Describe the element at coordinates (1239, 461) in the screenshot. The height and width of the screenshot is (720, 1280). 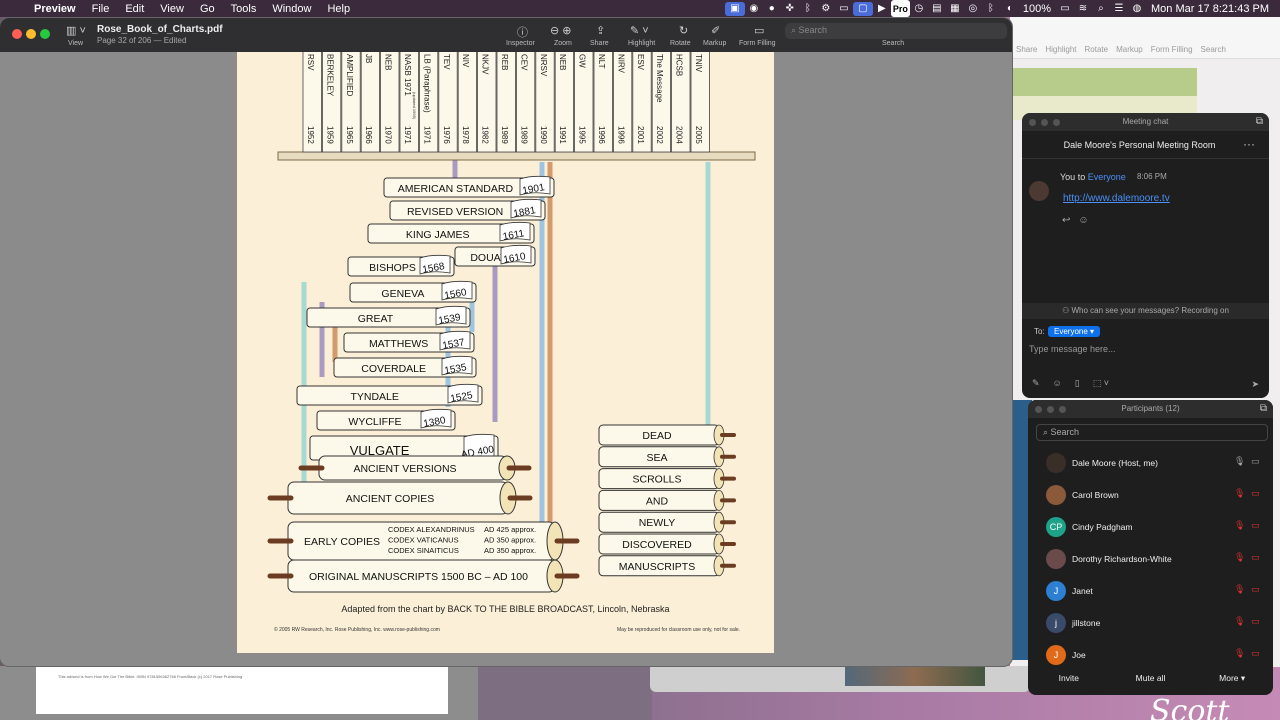
I see `mic-on-icon: 🎙` at that location.